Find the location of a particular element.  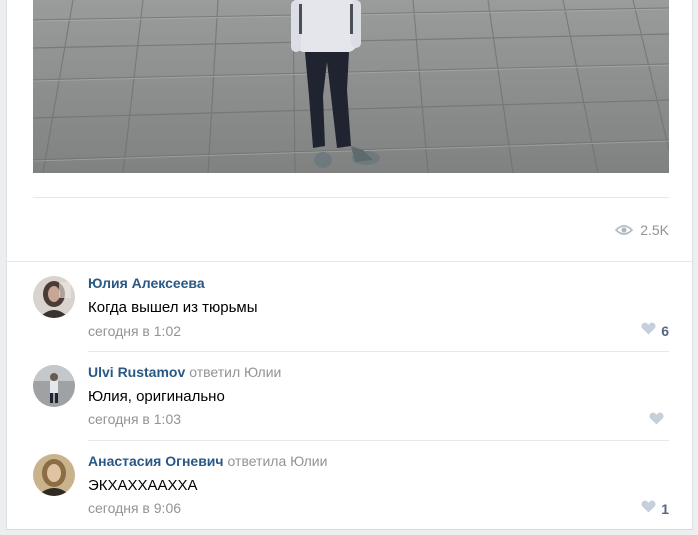

comment-header: Юлия Алексеева is located at coordinates (146, 283).